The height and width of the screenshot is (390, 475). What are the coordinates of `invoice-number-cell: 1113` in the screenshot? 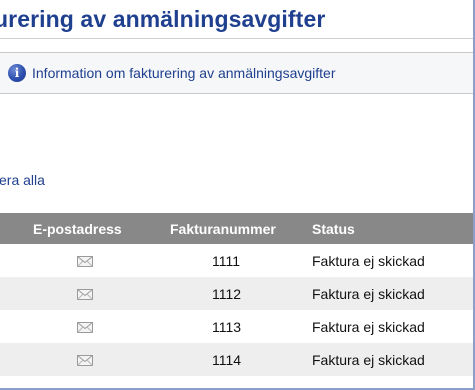 It's located at (227, 326).